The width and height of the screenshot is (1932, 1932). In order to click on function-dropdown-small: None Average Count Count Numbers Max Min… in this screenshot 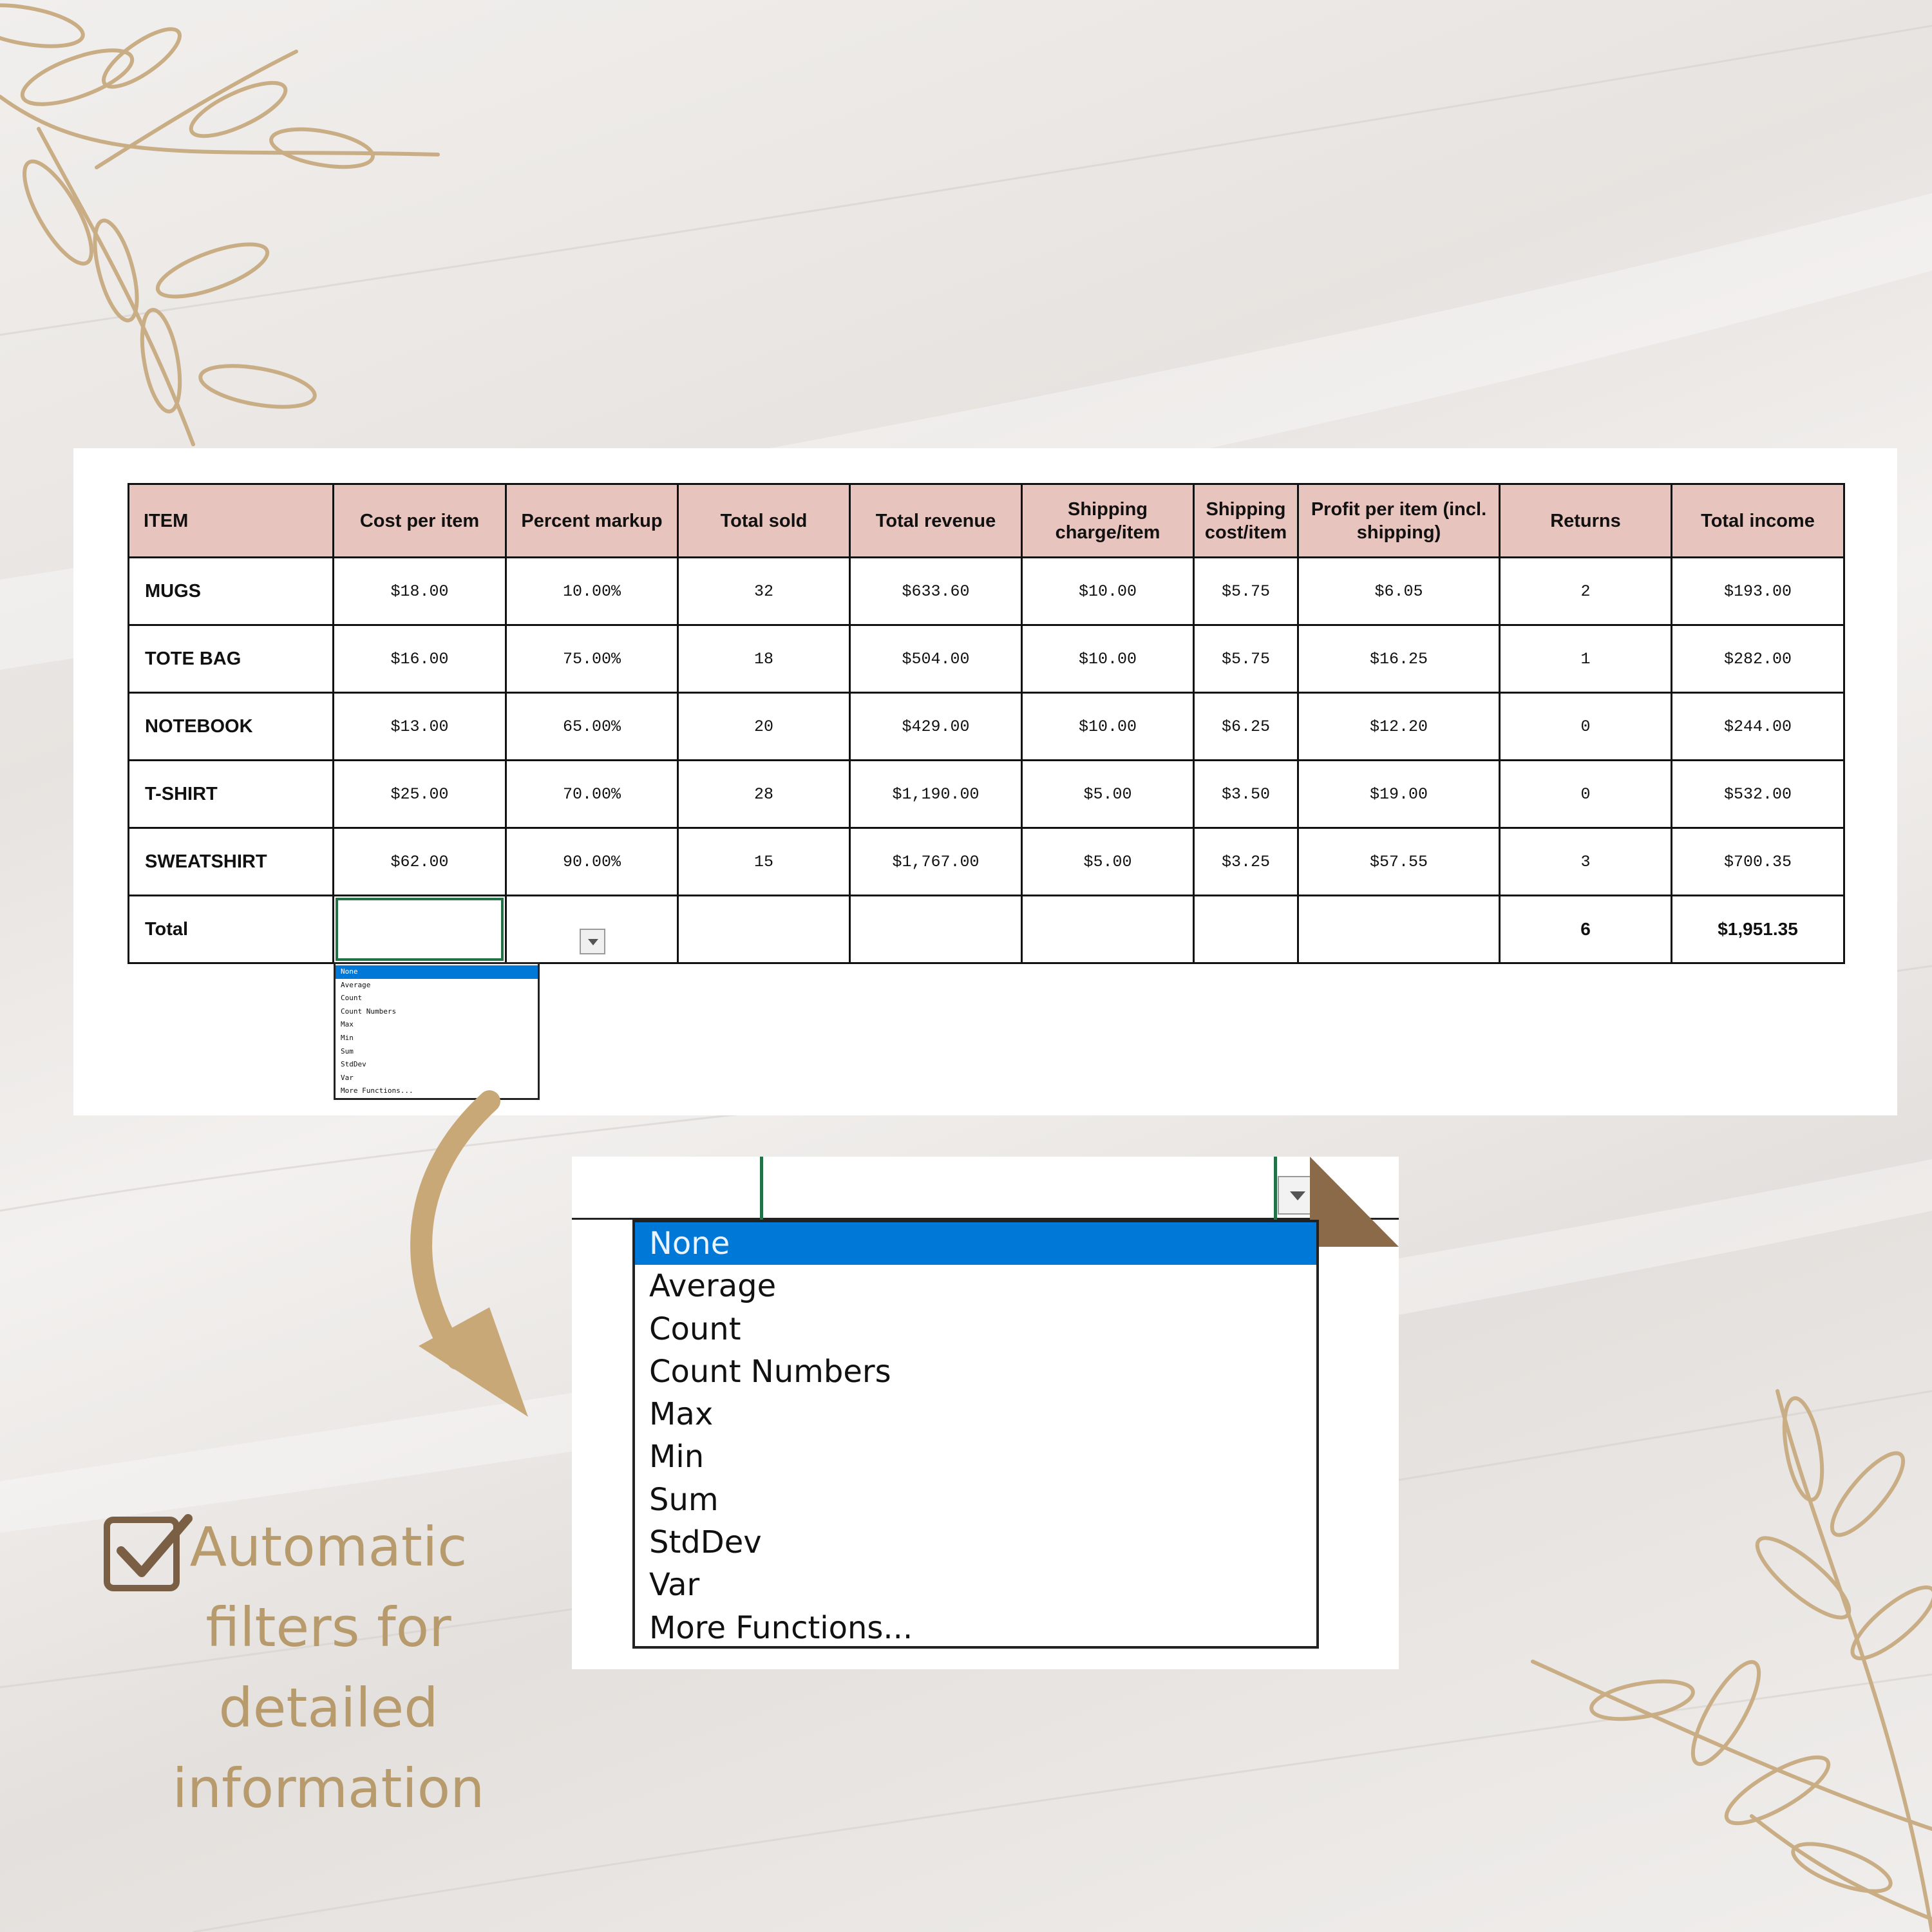, I will do `click(437, 1031)`.